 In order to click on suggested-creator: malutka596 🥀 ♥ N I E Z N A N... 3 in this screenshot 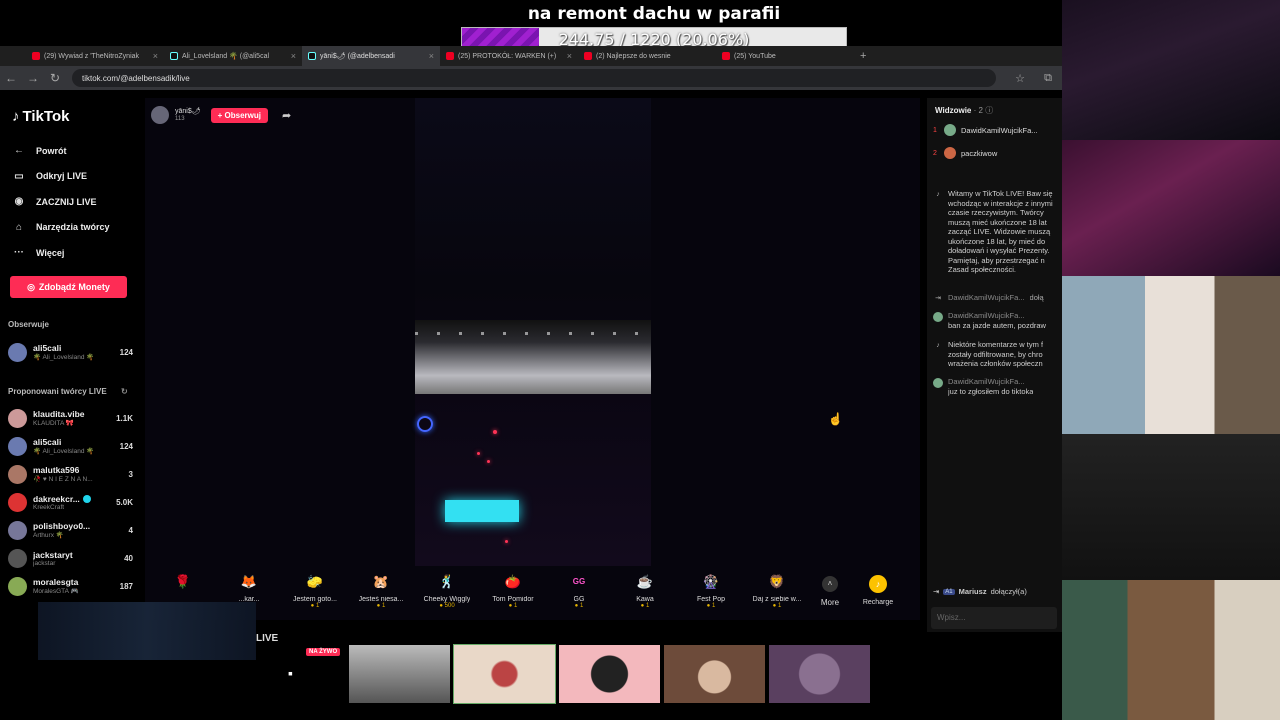, I will do `click(70, 474)`.